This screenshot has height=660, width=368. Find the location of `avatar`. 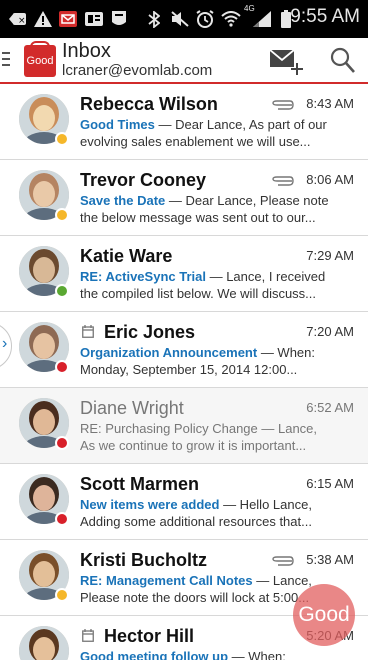

avatar is located at coordinates (44, 643).